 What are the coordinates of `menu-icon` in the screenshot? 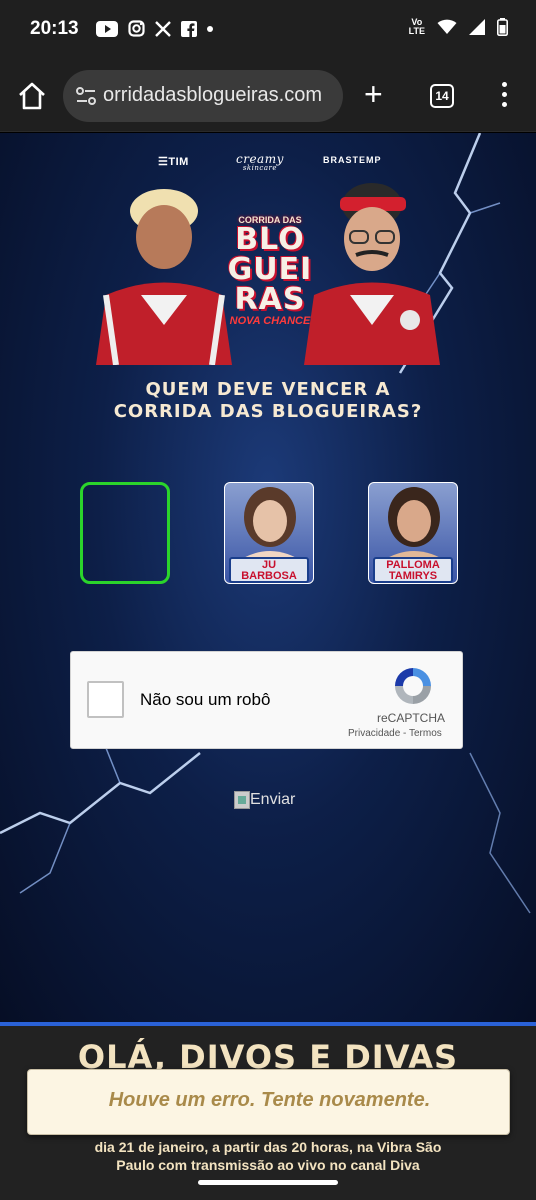 It's located at (504, 97).